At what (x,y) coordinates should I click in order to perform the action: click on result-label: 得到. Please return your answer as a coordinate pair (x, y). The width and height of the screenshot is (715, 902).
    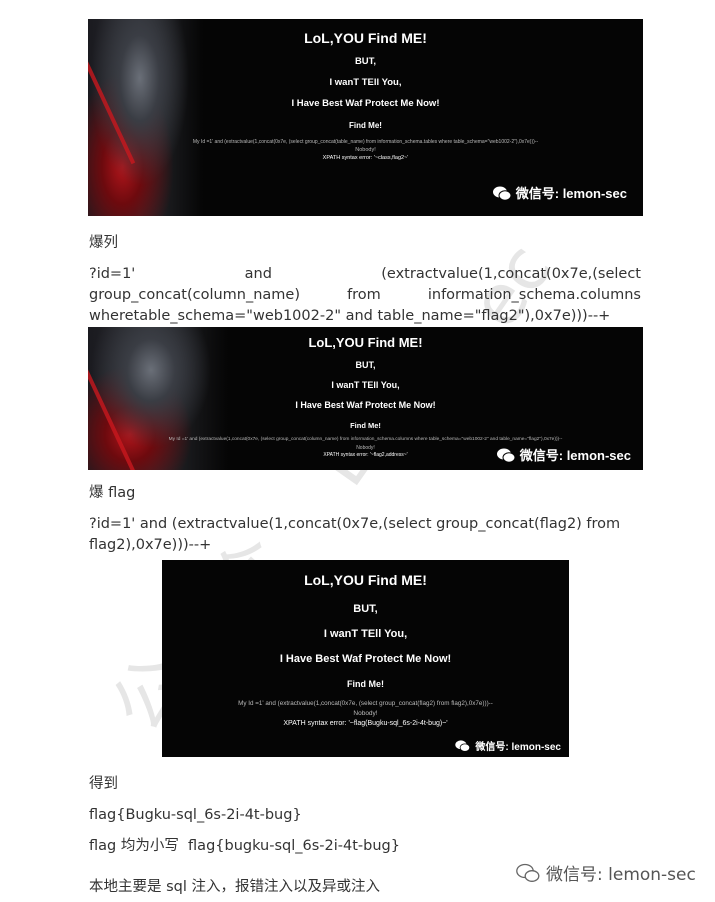
    Looking at the image, I should click on (103, 784).